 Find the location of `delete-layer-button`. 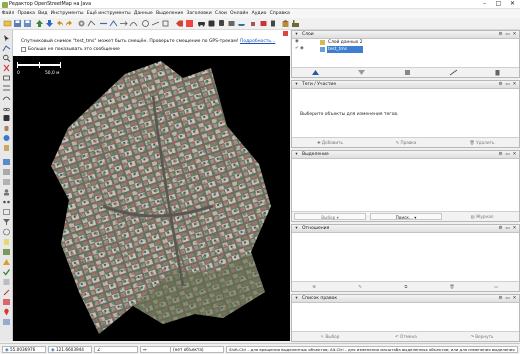

delete-layer-button is located at coordinates (497, 72).